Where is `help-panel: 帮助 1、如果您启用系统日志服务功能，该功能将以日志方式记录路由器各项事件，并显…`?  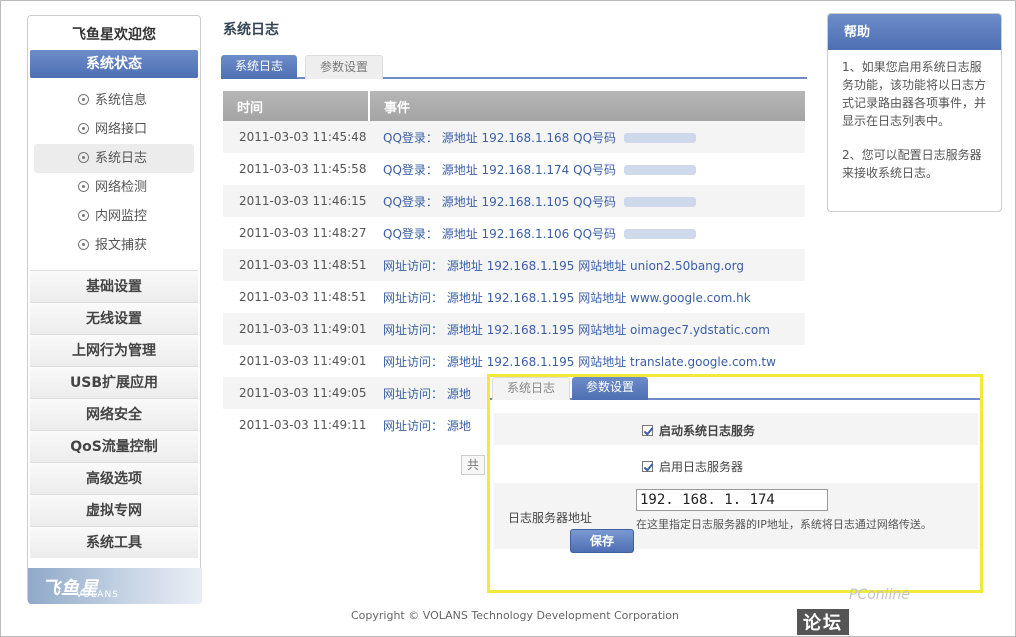
help-panel: 帮助 1、如果您启用系统日志服务功能，该功能将以日志方式记录路由器各项事件，并显… is located at coordinates (914, 112).